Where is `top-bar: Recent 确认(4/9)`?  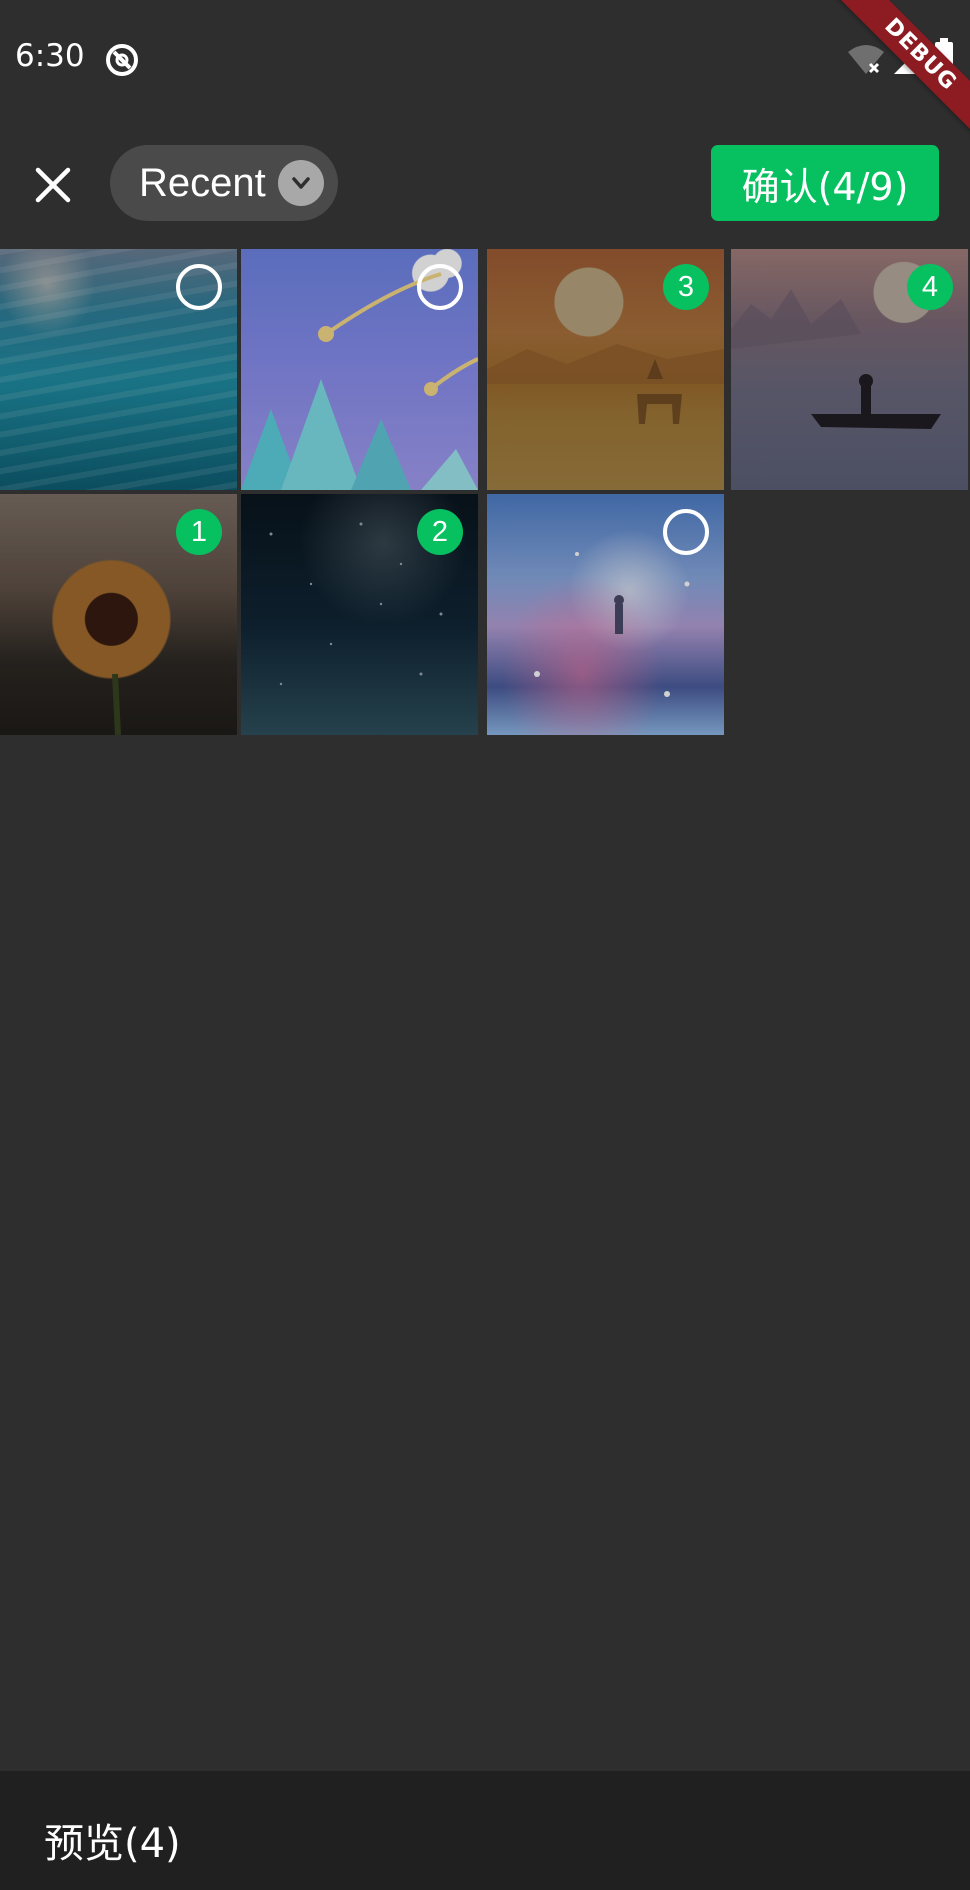 top-bar: Recent 确认(4/9) is located at coordinates (485, 183).